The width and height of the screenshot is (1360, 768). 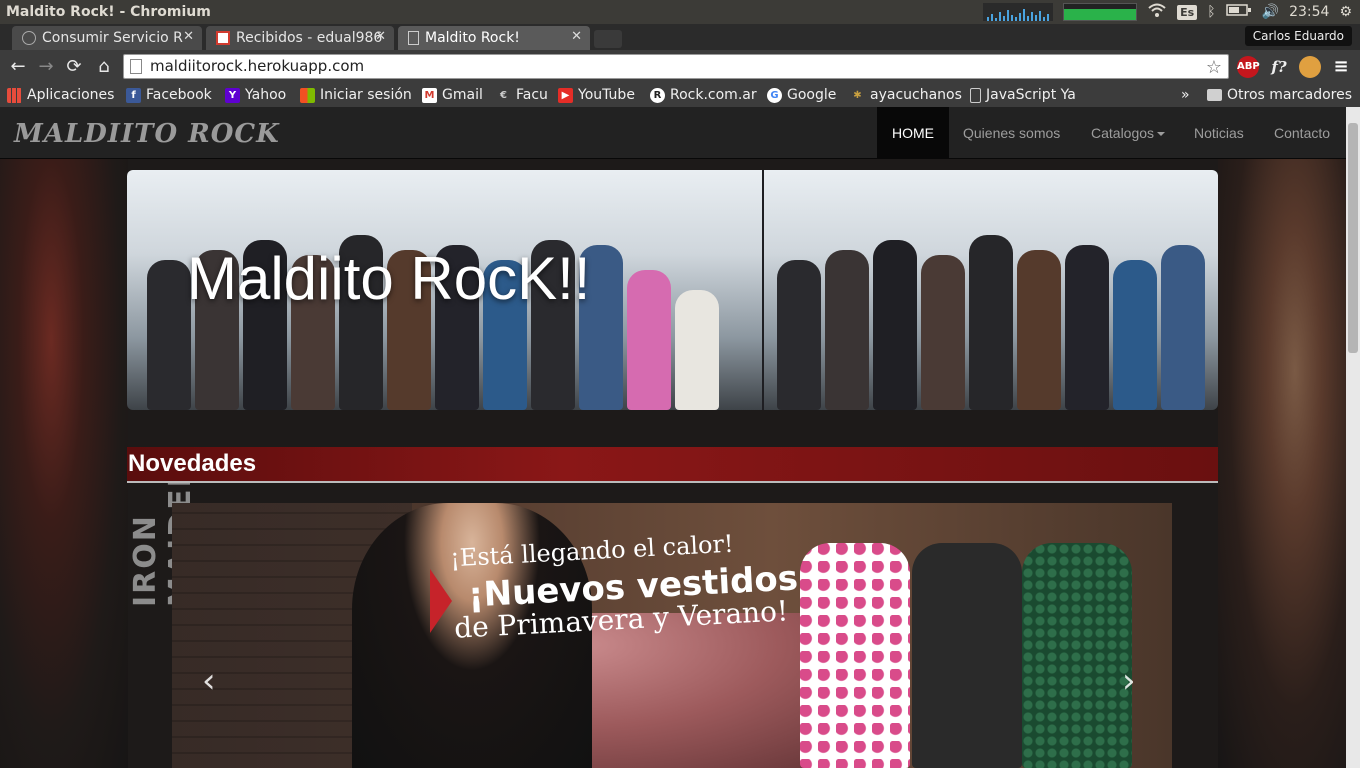 I want to click on bookmark-rock-com-ar: R Rock.com.ar, so click(x=703, y=95).